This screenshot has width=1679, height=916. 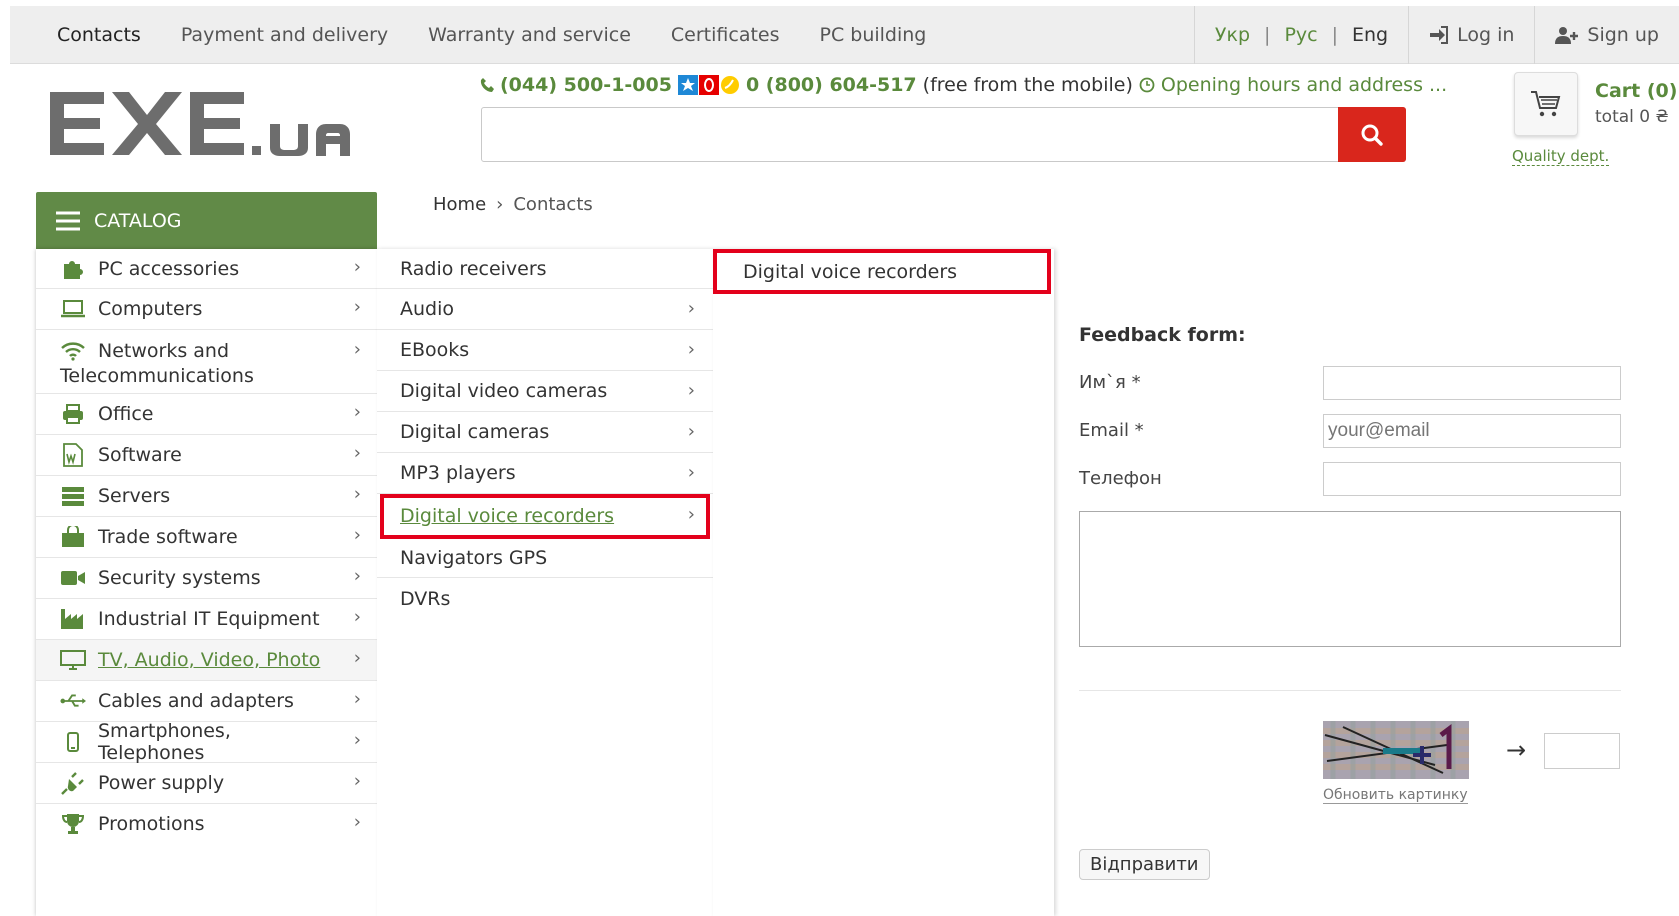 What do you see at coordinates (169, 268) in the screenshot?
I see `catalog-item-label: PC accessories` at bounding box center [169, 268].